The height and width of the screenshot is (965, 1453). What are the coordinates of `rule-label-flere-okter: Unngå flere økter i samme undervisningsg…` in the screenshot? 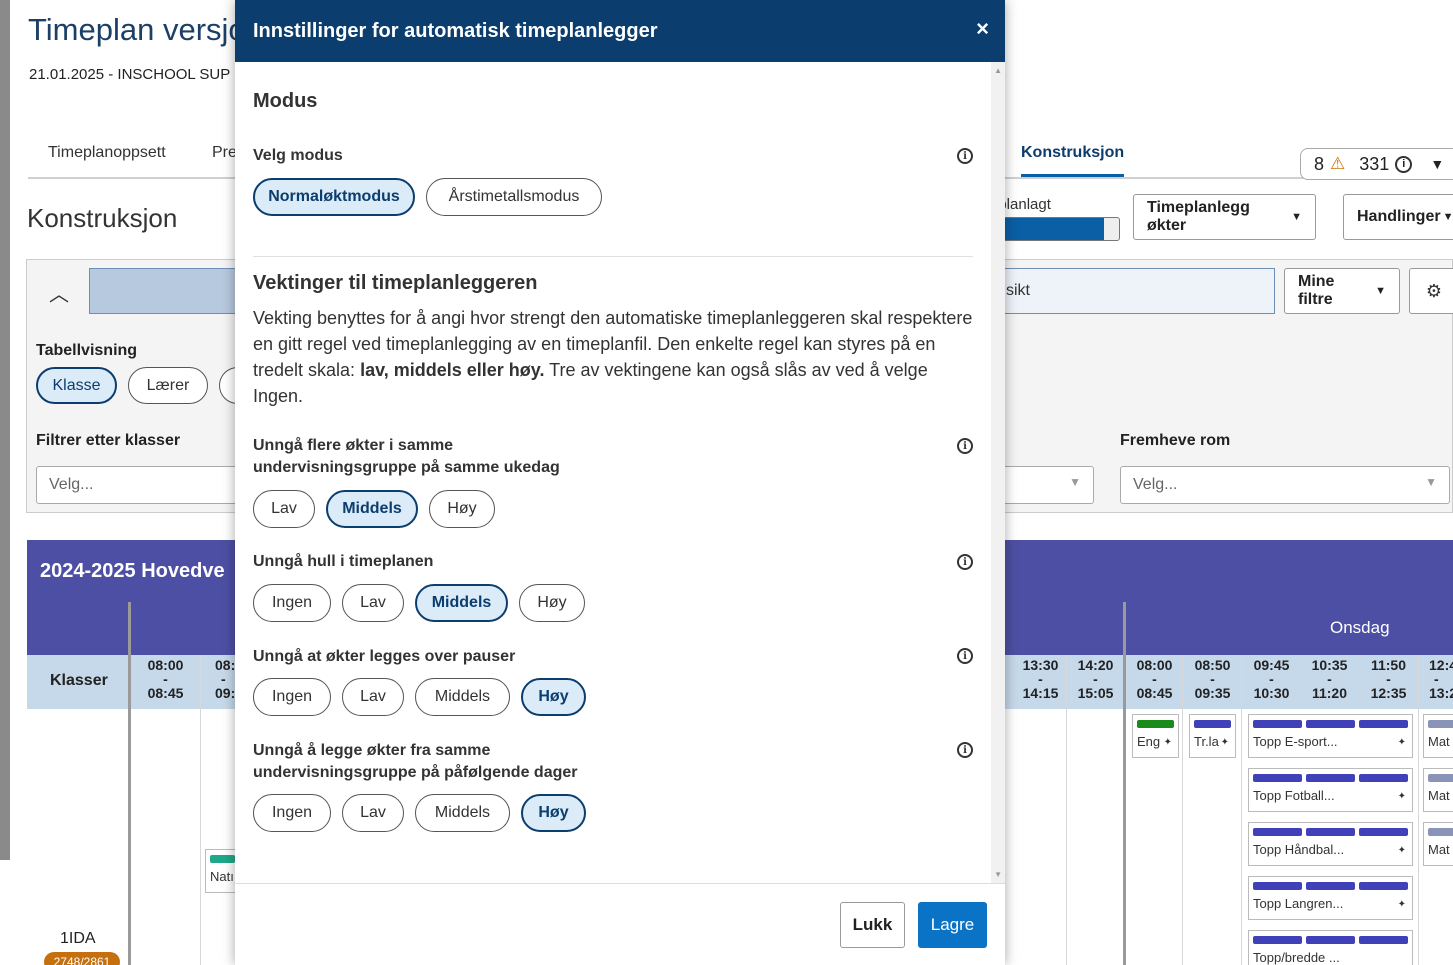 It's located at (406, 456).